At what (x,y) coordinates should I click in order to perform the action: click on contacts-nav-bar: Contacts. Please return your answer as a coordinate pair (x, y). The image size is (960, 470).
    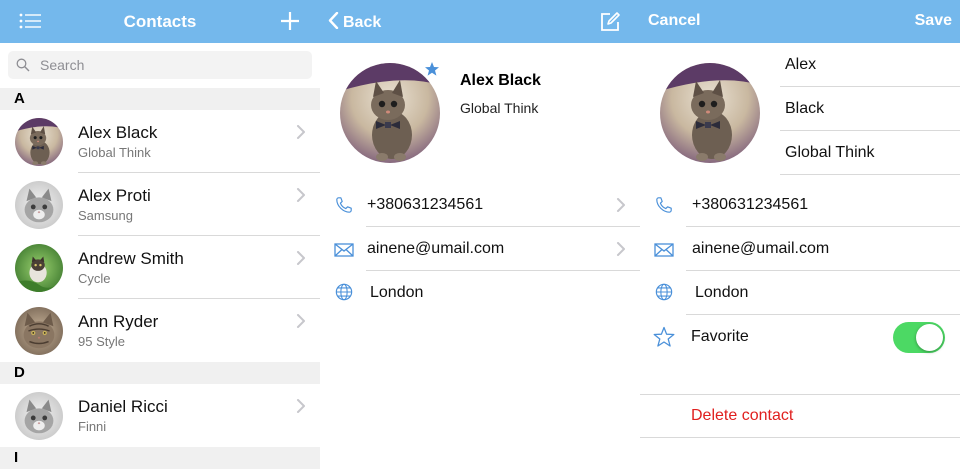
    Looking at the image, I should click on (160, 21).